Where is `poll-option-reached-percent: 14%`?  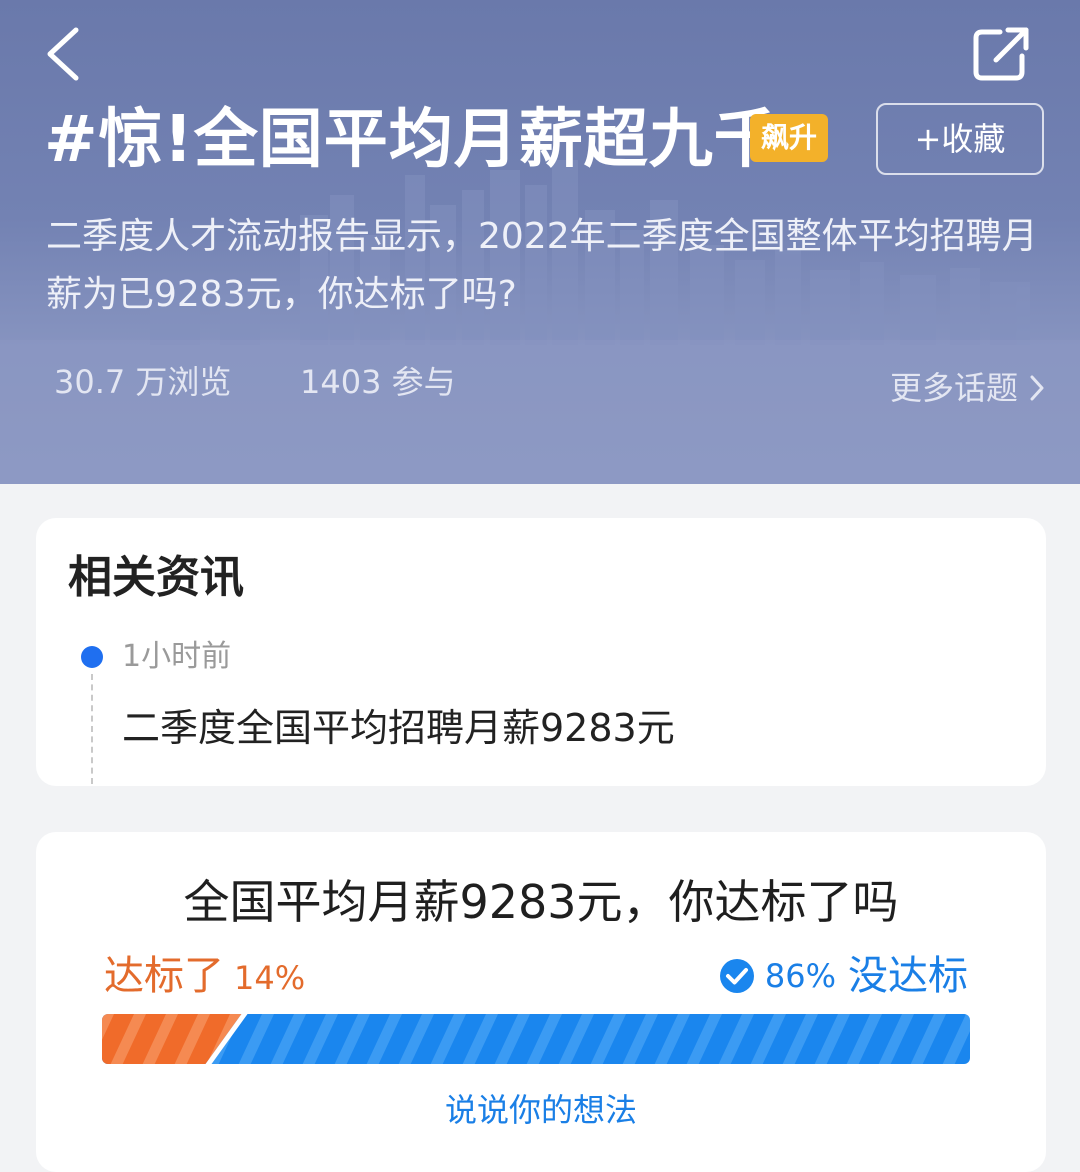
poll-option-reached-percent: 14% is located at coordinates (270, 978).